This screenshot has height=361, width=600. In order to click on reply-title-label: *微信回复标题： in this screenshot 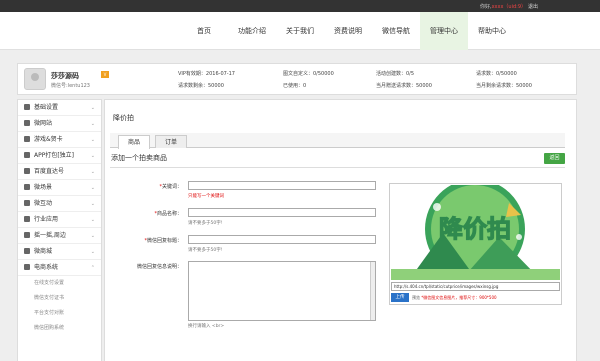, I will do `click(163, 241)`.